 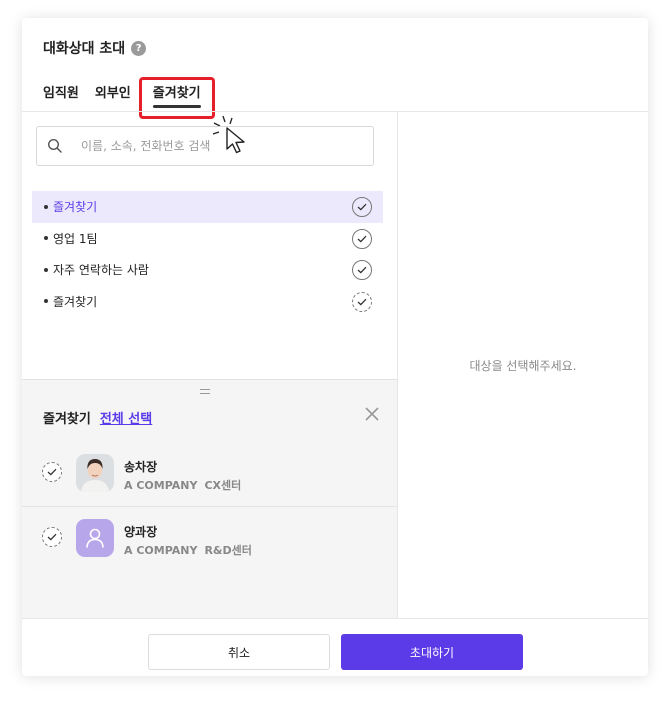 I want to click on group-item-favorites-2: 즐겨찾기, so click(x=207, y=302).